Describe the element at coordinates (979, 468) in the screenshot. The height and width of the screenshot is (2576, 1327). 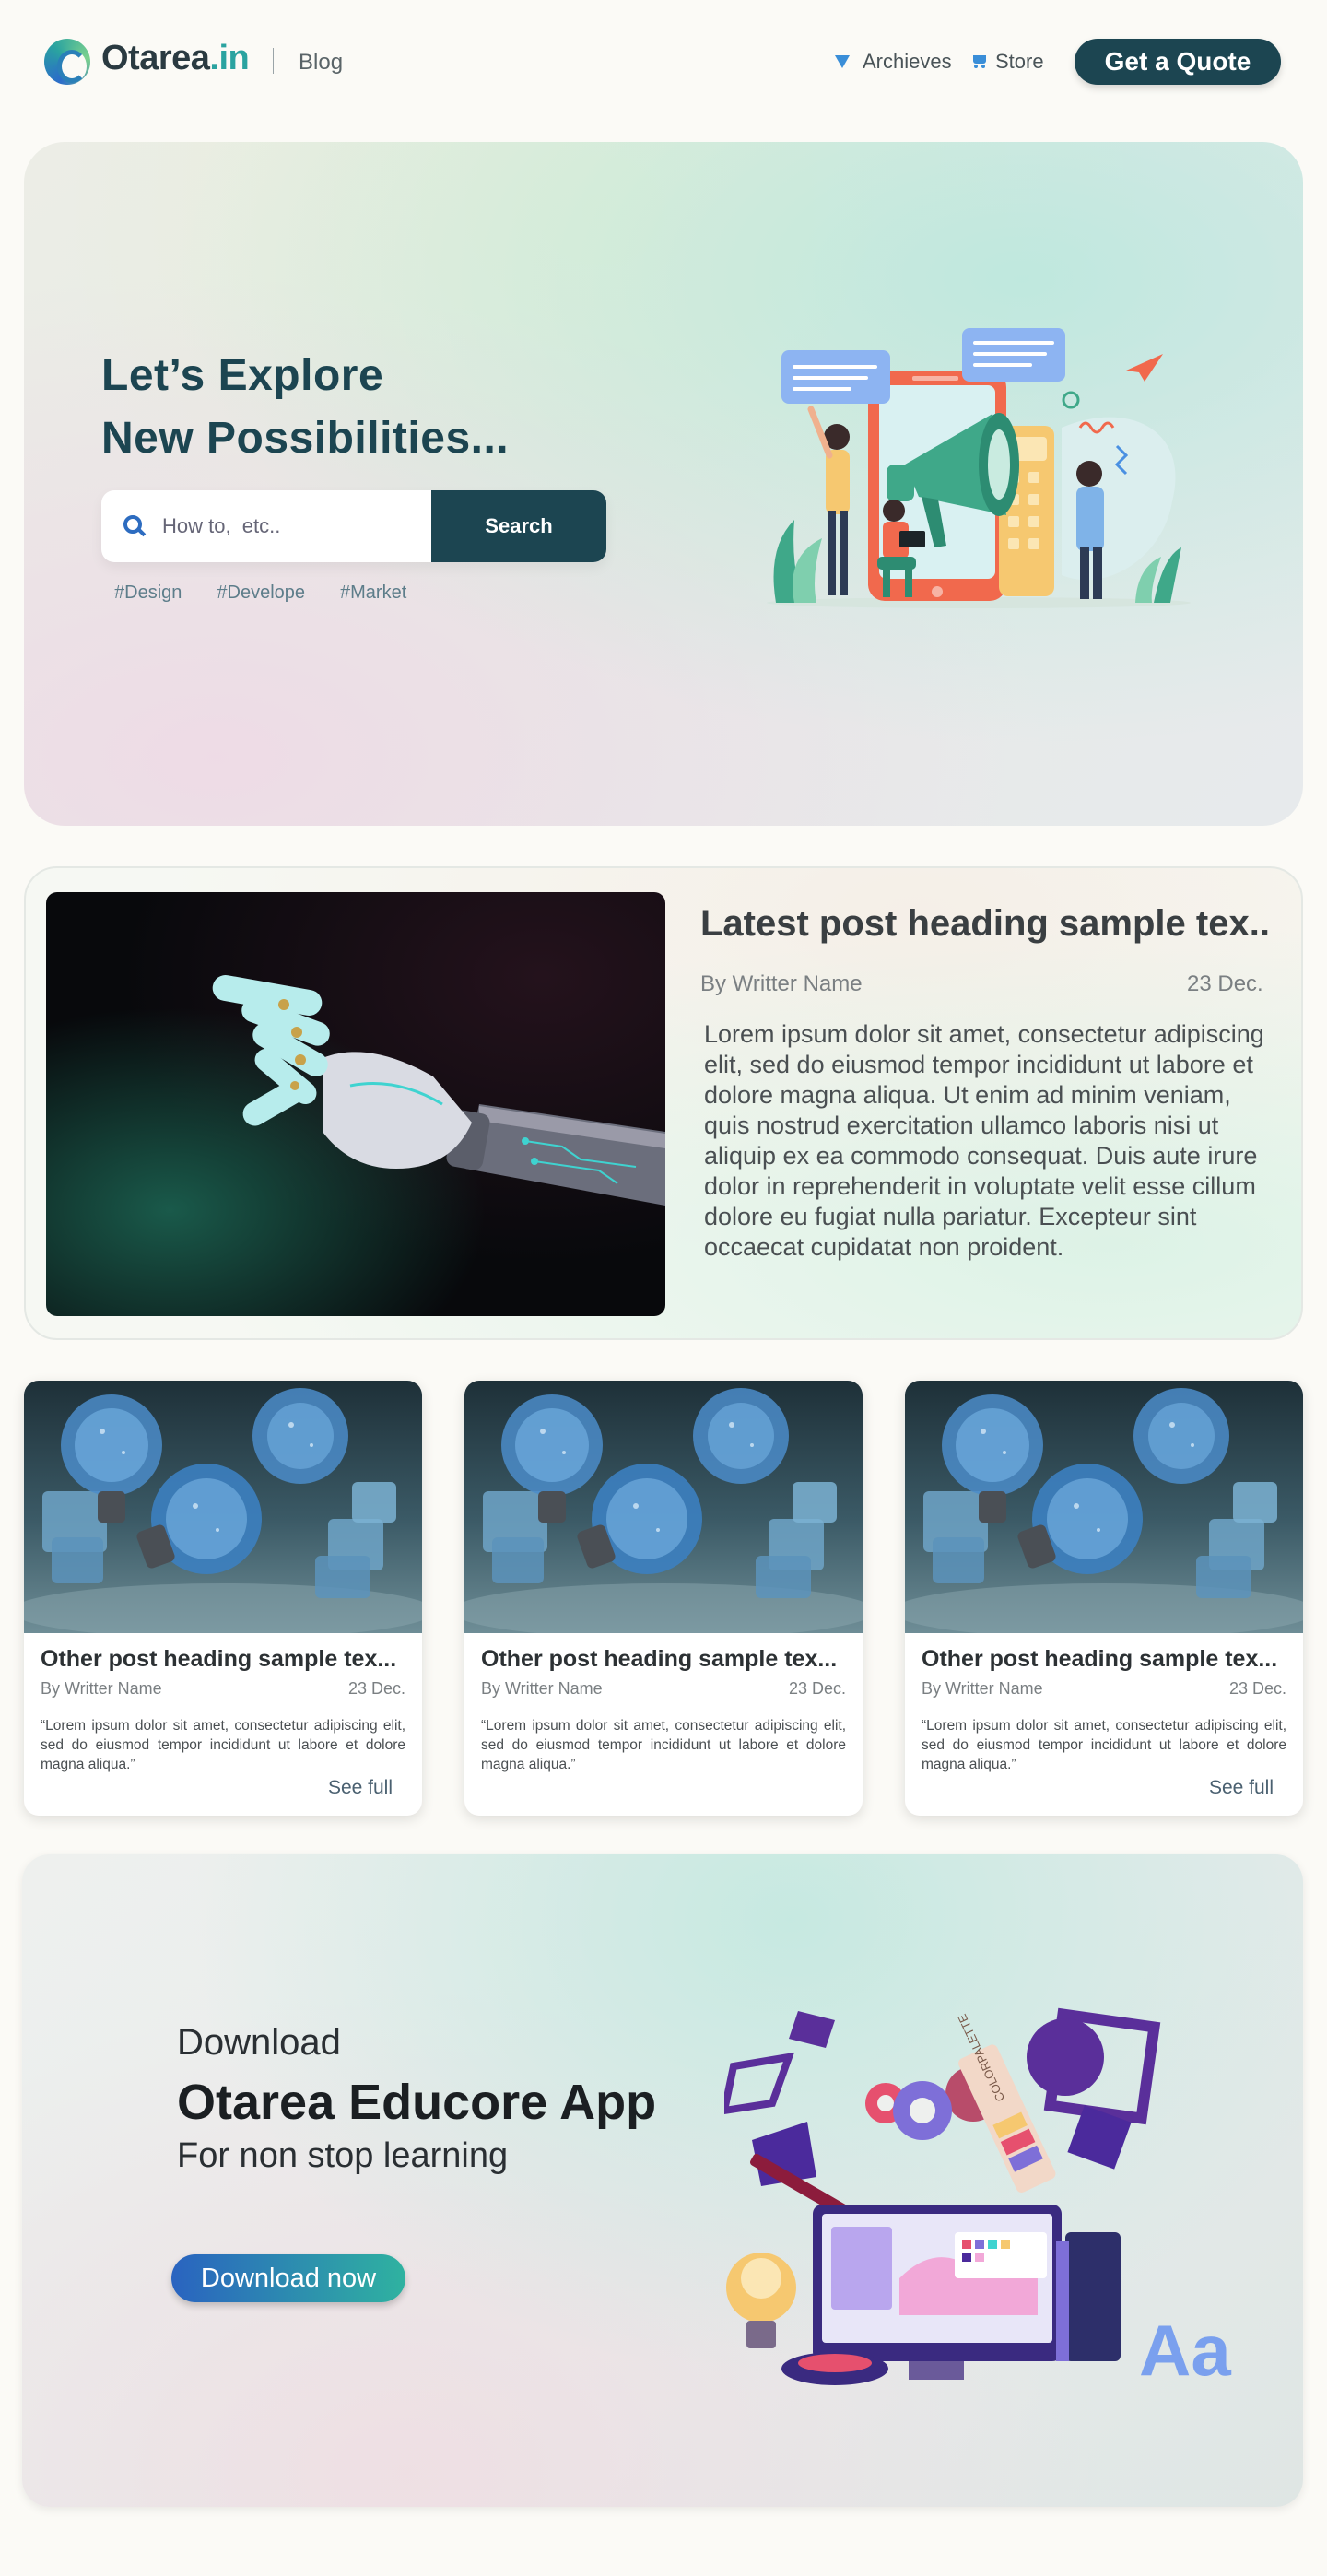
I see `marketing-megaphone-illustration` at that location.